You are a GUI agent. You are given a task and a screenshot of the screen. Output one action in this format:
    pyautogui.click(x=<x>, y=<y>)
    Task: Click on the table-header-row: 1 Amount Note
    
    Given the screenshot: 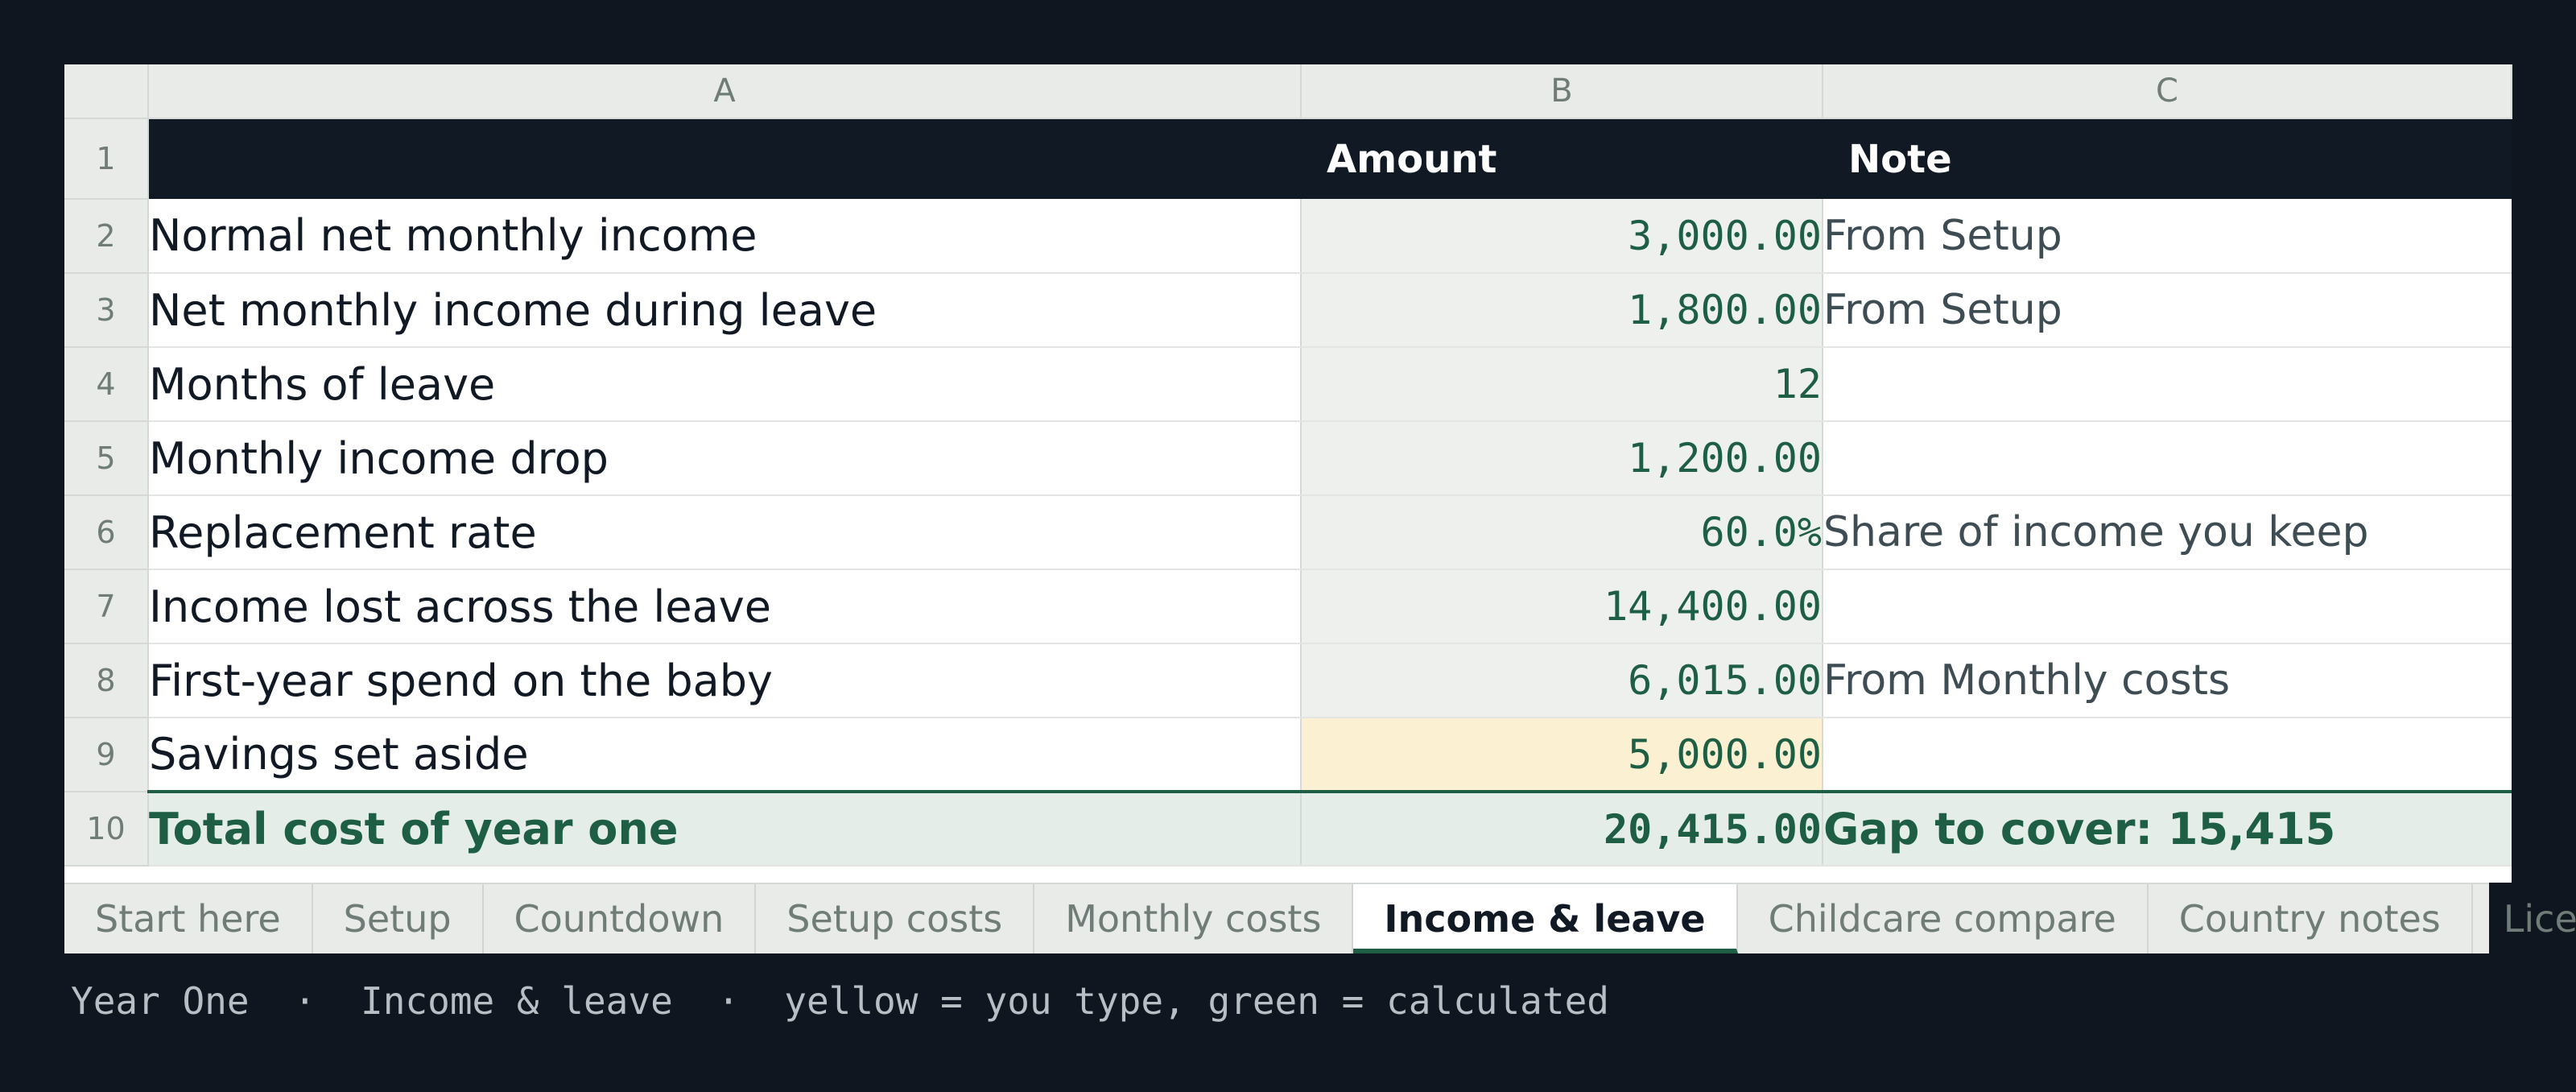 What is the action you would take?
    pyautogui.click(x=1288, y=159)
    